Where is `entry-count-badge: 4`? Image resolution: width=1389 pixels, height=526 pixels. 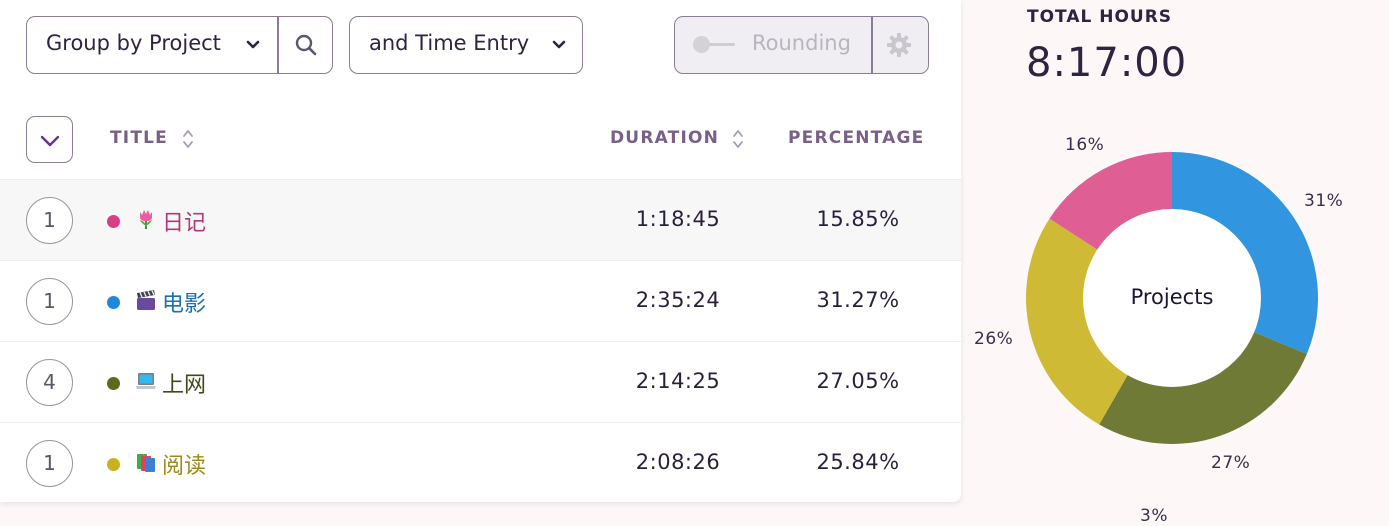
entry-count-badge: 4 is located at coordinates (49, 382).